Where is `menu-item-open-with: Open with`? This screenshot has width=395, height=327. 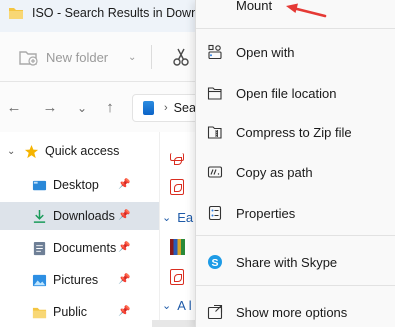 menu-item-open-with: Open with is located at coordinates (295, 52).